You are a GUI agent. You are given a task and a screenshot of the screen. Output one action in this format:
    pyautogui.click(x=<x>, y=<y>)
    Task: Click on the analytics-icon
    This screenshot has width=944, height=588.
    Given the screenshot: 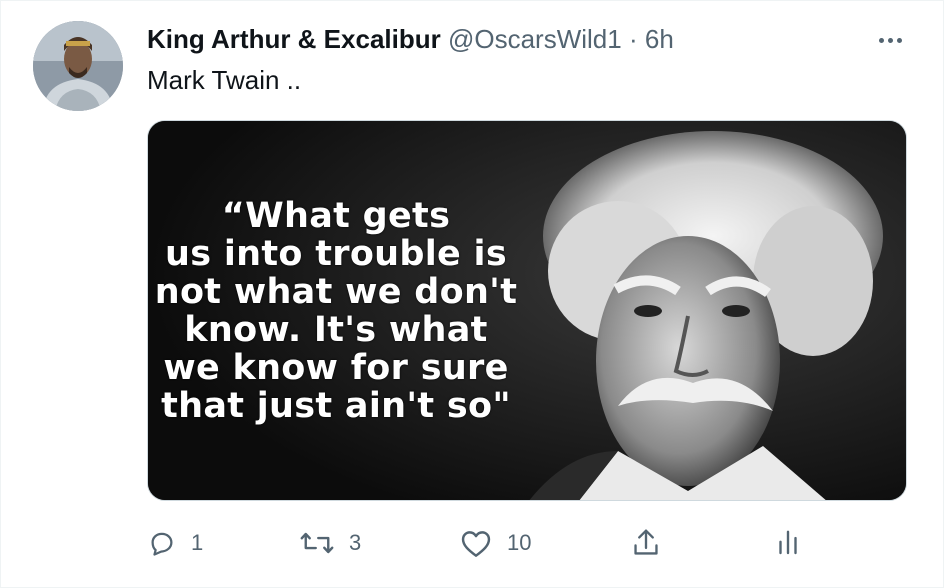 What is the action you would take?
    pyautogui.click(x=788, y=542)
    